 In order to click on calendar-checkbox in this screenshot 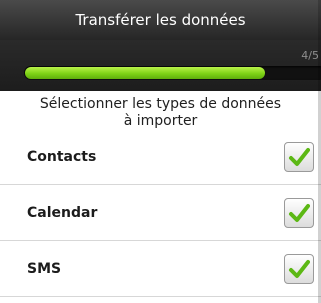, I will do `click(299, 212)`.